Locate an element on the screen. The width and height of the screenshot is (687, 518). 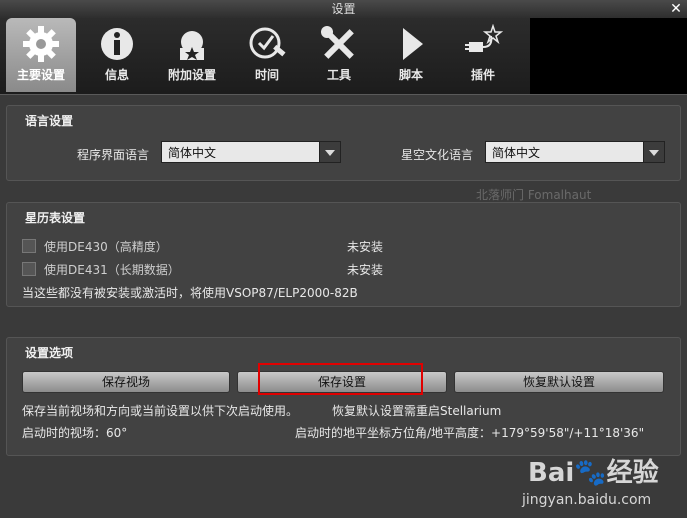
tab-plugins: 插件 is located at coordinates (483, 55).